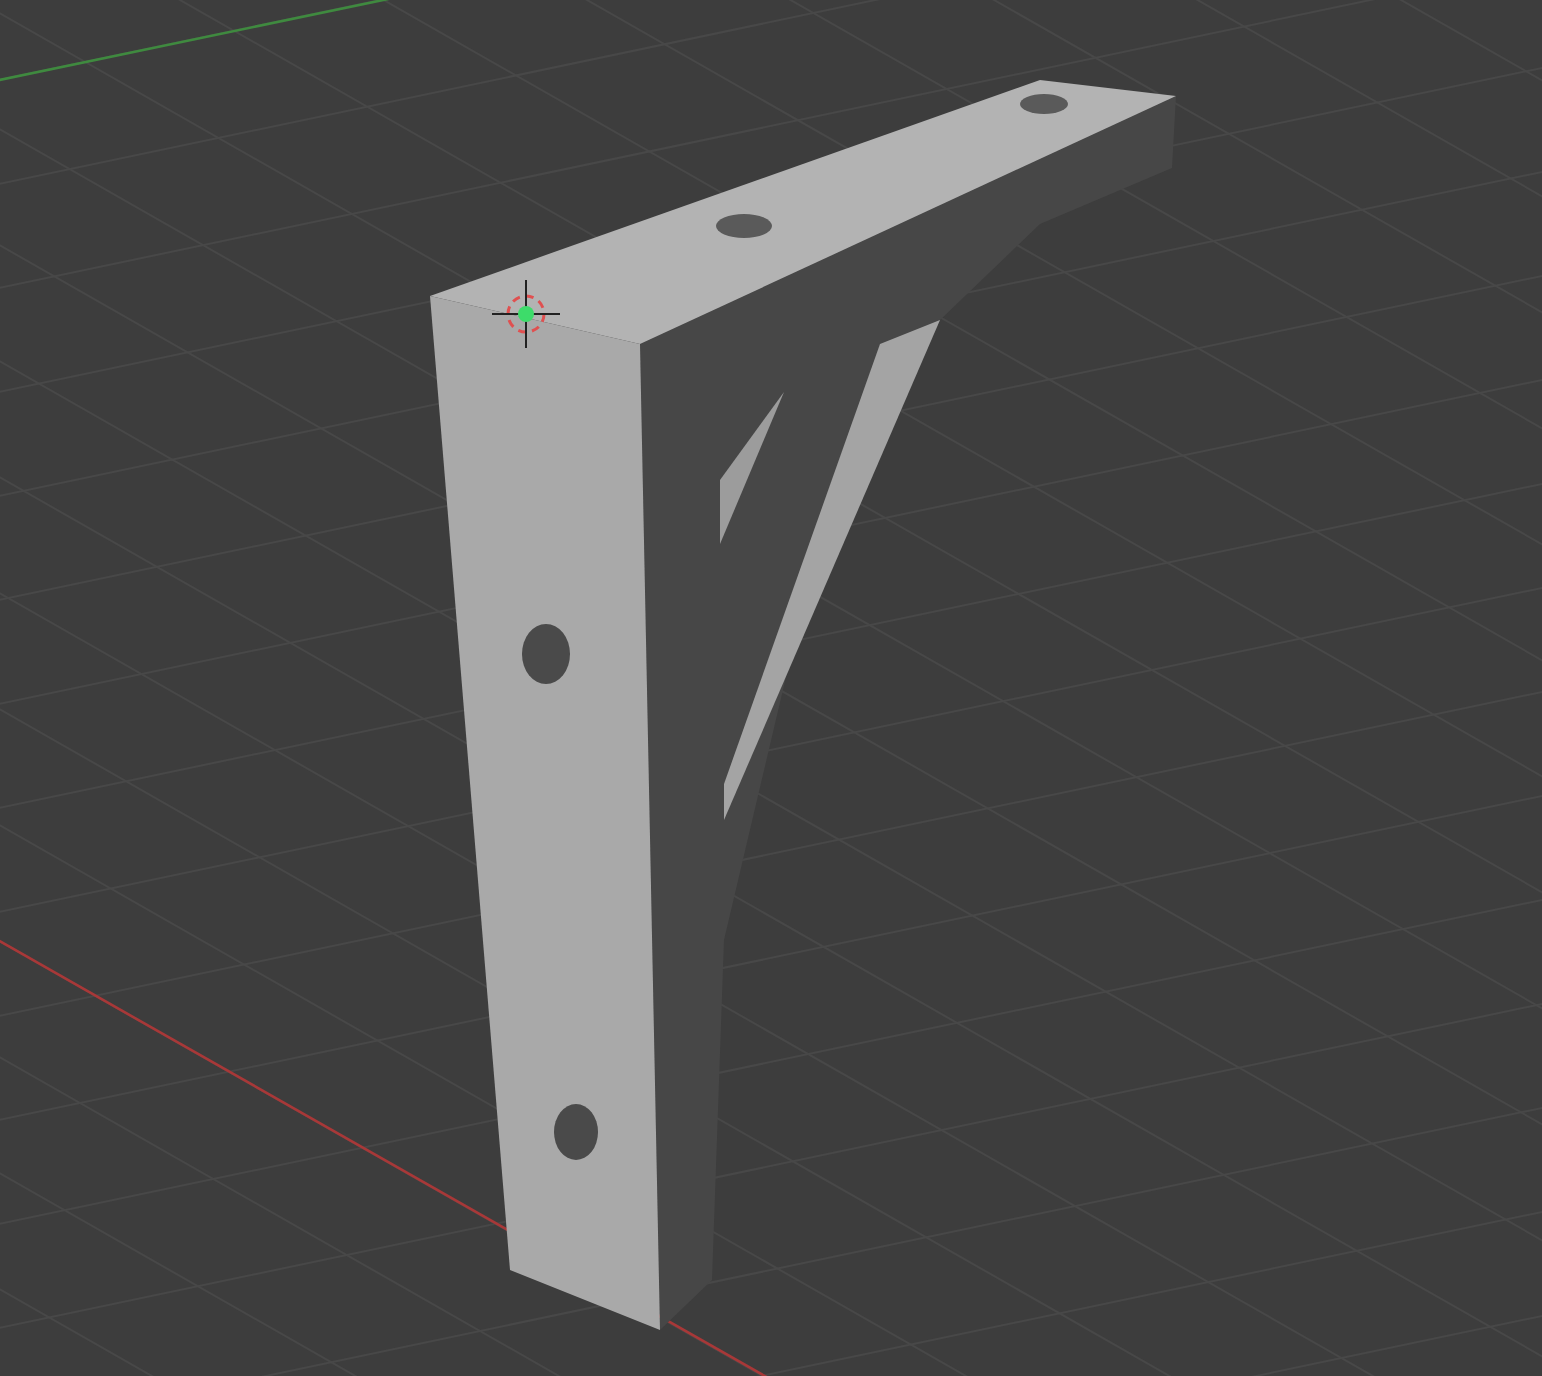  Describe the element at coordinates (526, 314) in the screenshot. I see `cursor-icon` at that location.